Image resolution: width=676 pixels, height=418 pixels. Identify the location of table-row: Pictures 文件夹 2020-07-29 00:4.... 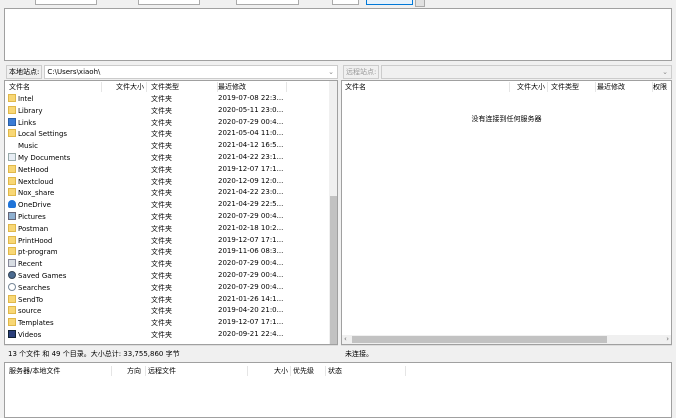
(167, 217).